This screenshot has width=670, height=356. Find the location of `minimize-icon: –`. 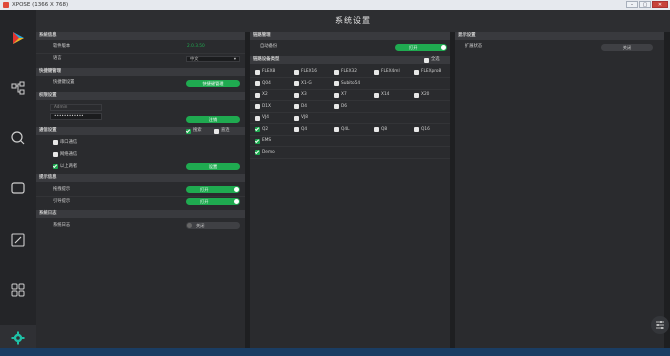

minimize-icon: – is located at coordinates (632, 4).